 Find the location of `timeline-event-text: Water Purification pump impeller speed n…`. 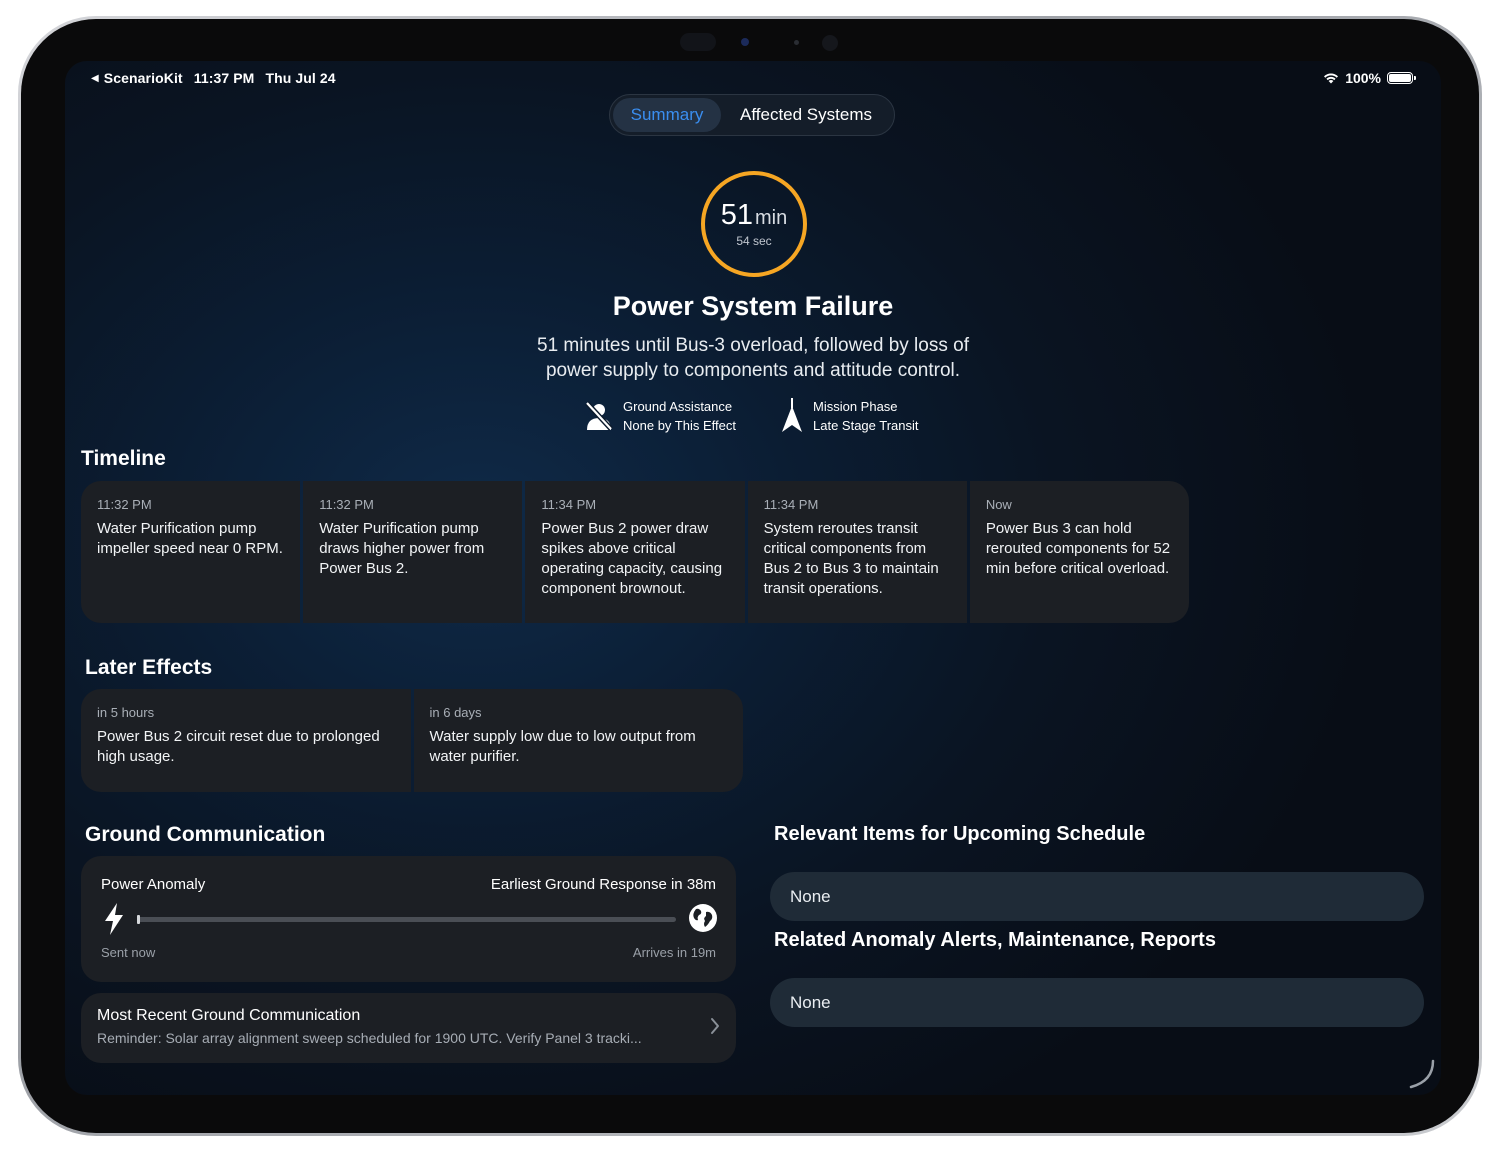

timeline-event-text: Water Purification pump impeller speed n… is located at coordinates (190, 538).